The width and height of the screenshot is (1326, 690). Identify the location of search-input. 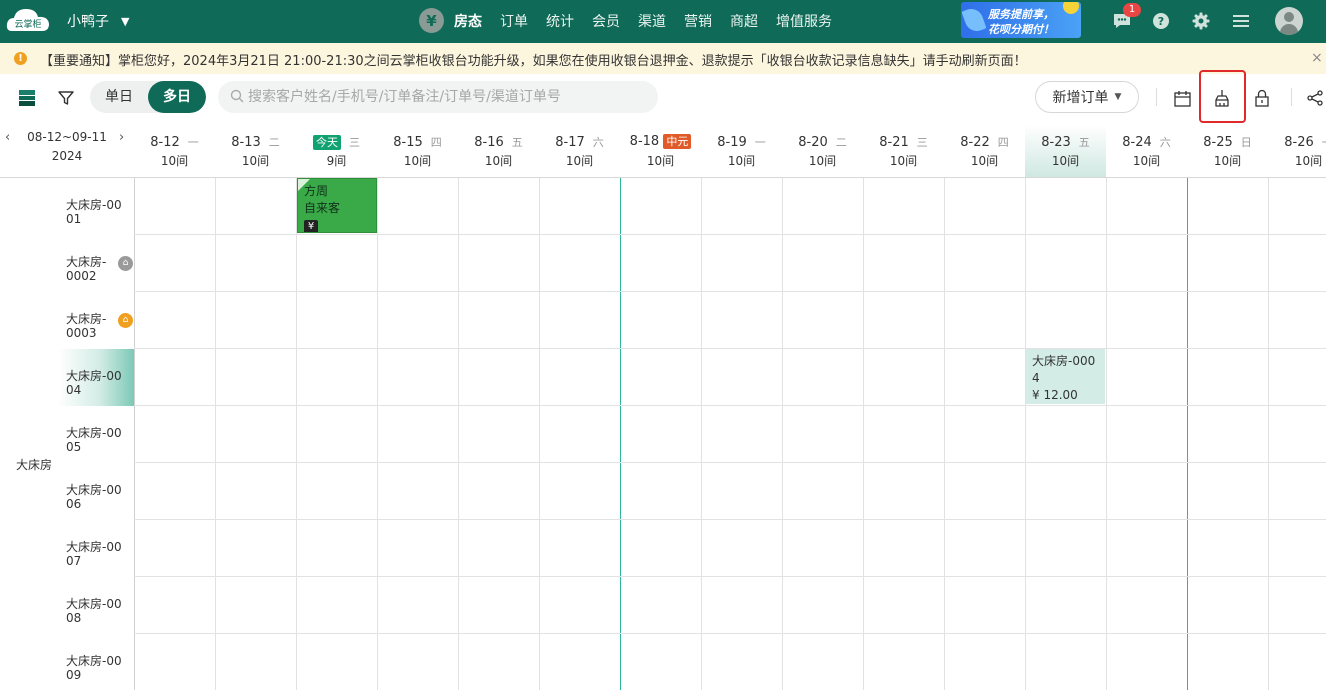
(448, 97).